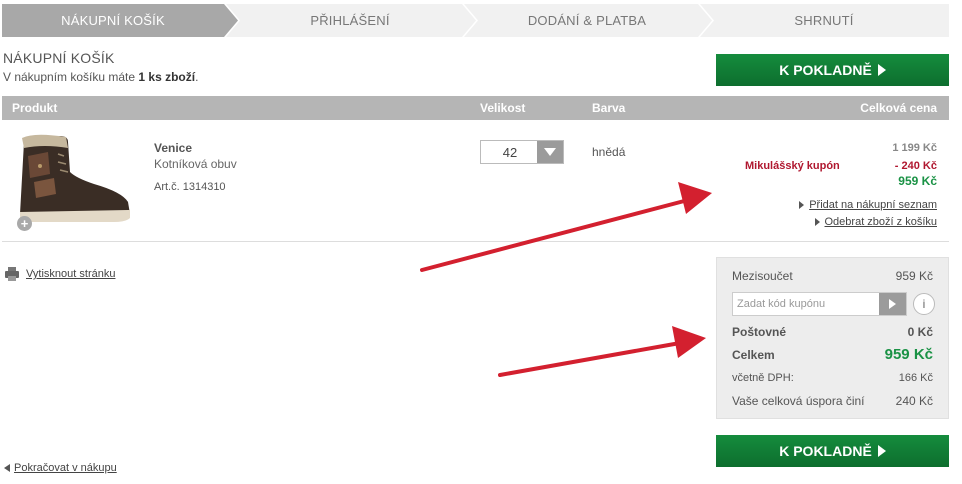 The width and height of the screenshot is (962, 484). What do you see at coordinates (609, 108) in the screenshot?
I see `header-color: Barva` at bounding box center [609, 108].